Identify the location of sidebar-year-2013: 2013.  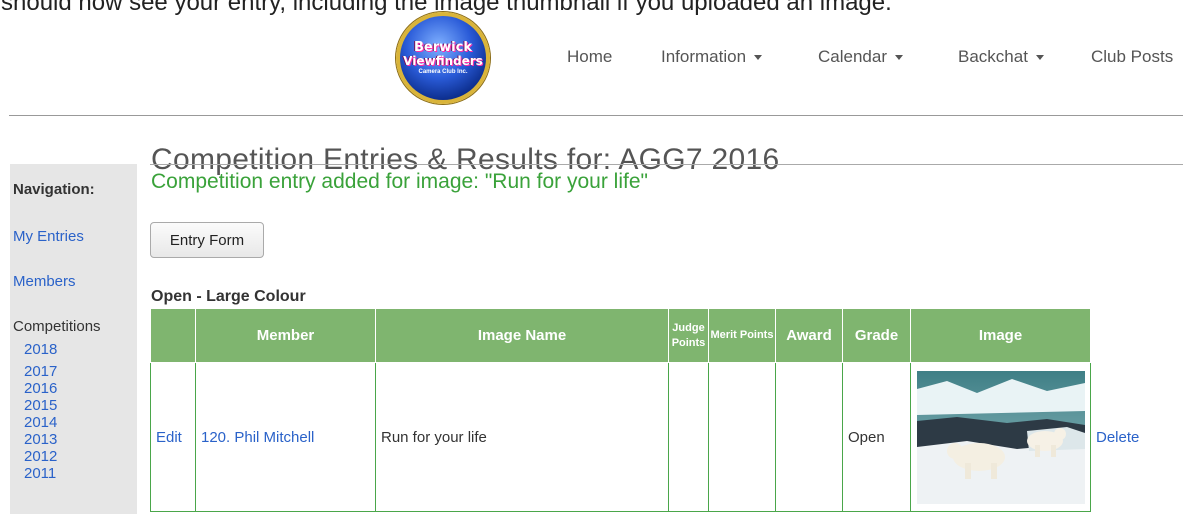
(40, 439).